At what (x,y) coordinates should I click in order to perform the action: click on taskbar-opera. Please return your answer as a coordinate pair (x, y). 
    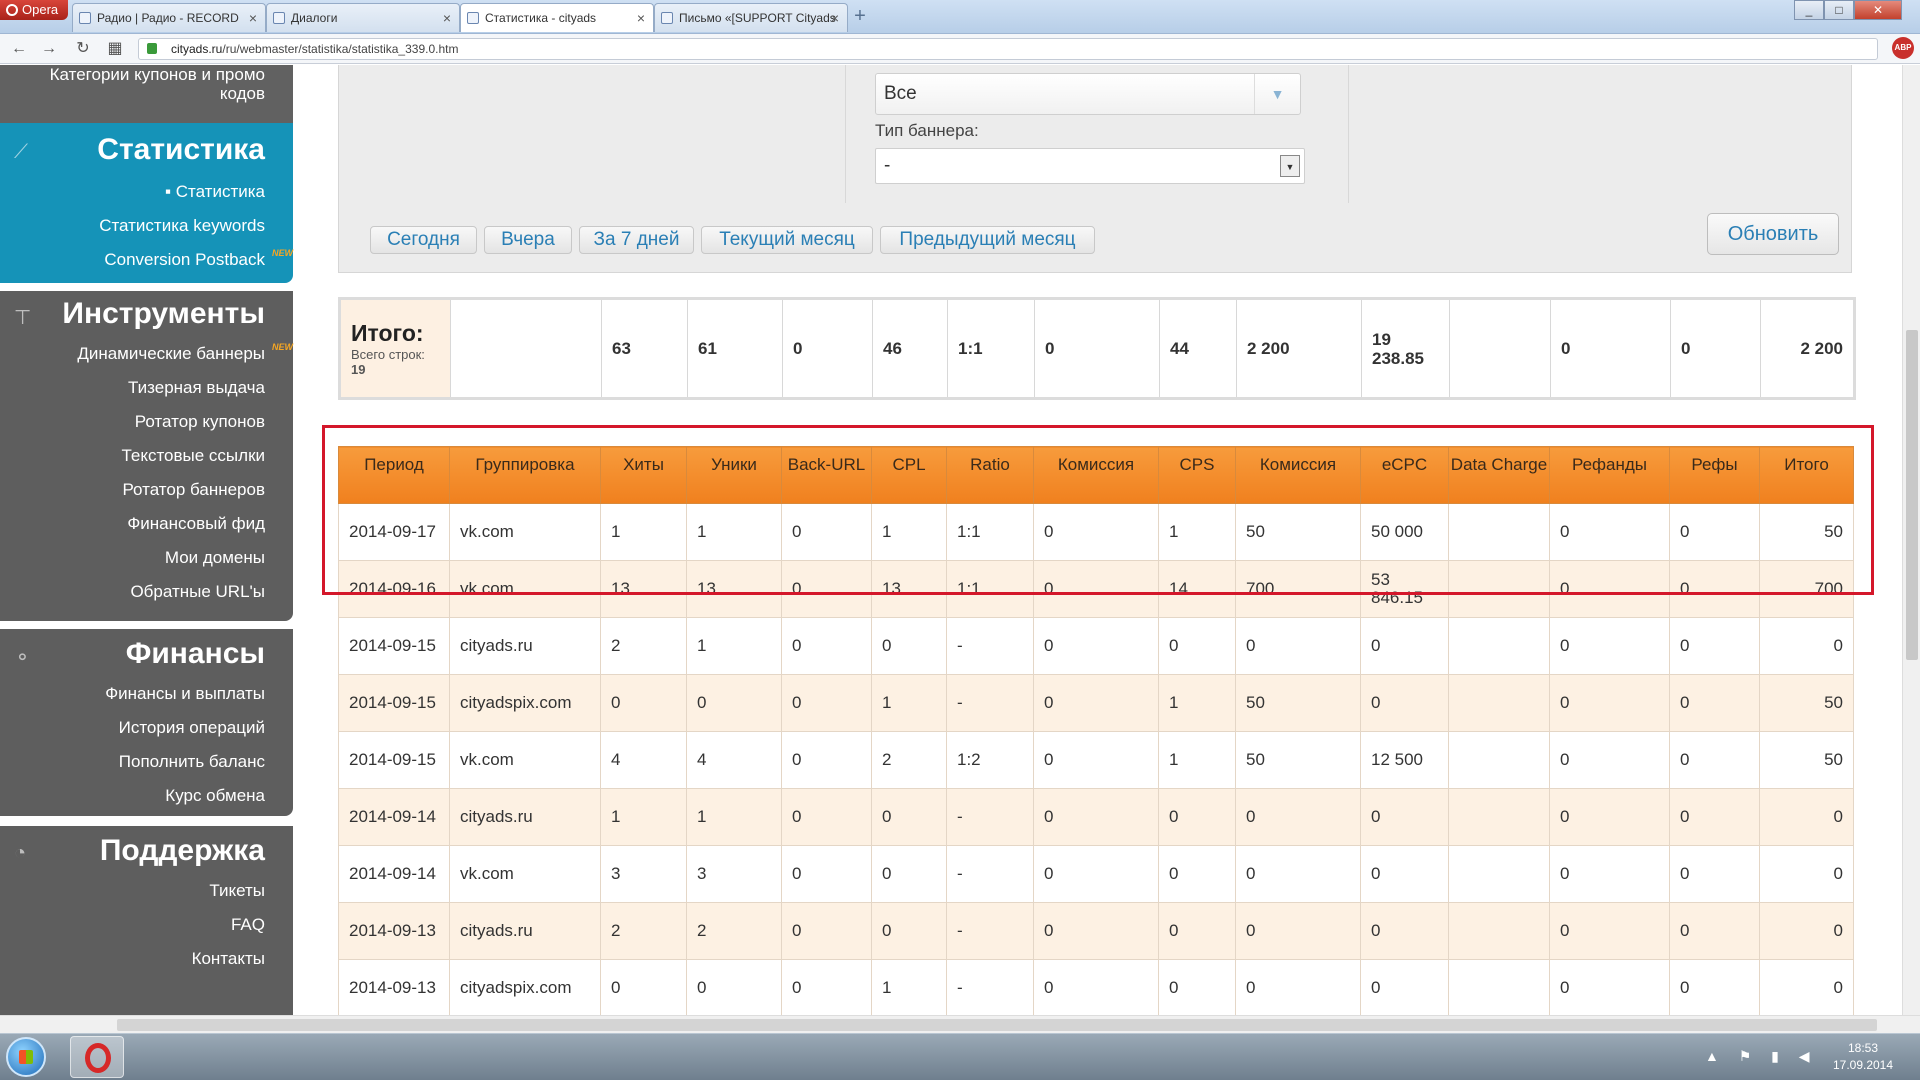
    Looking at the image, I should click on (97, 1057).